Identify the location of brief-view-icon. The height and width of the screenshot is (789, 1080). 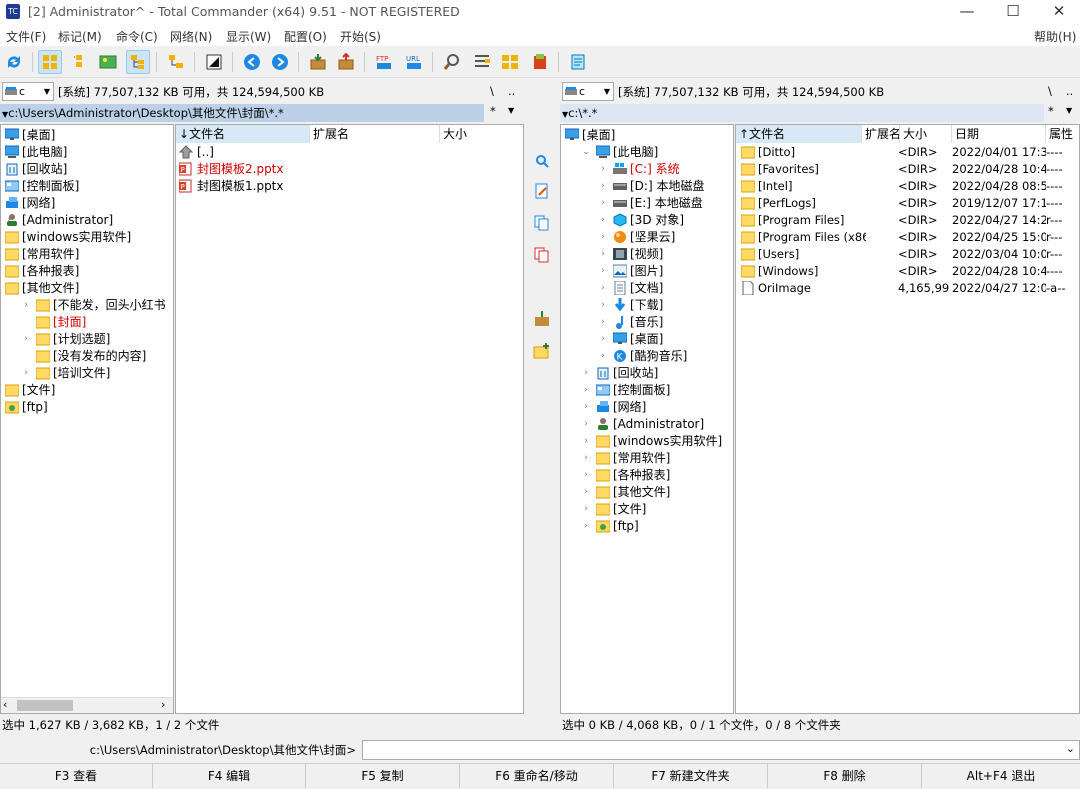
(50, 62).